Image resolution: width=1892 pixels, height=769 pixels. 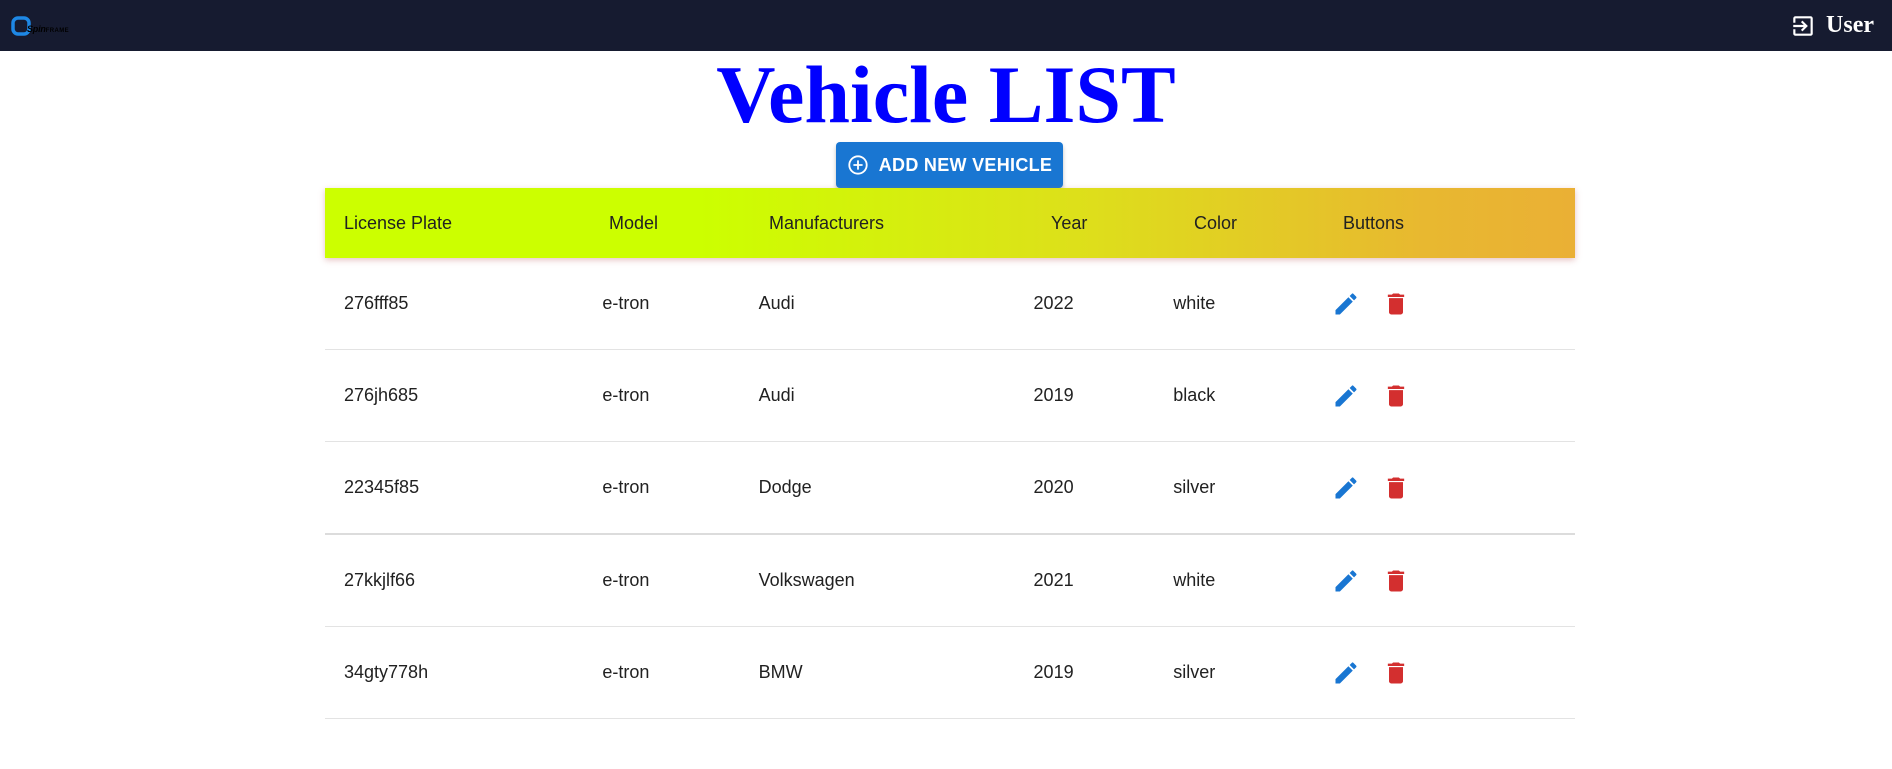 I want to click on column-header-license-plate: License Plate, so click(x=457, y=223).